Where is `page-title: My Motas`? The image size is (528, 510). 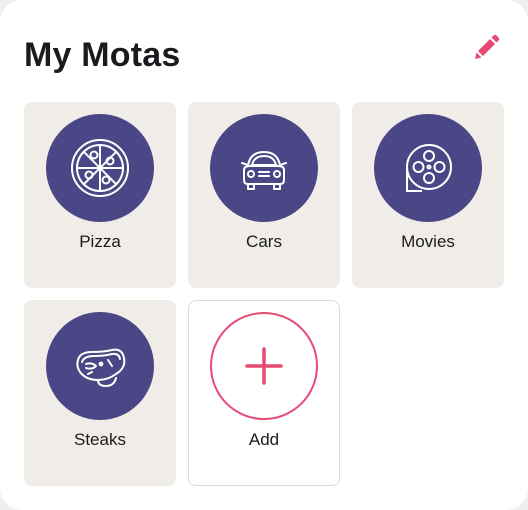
page-title: My Motas is located at coordinates (102, 55).